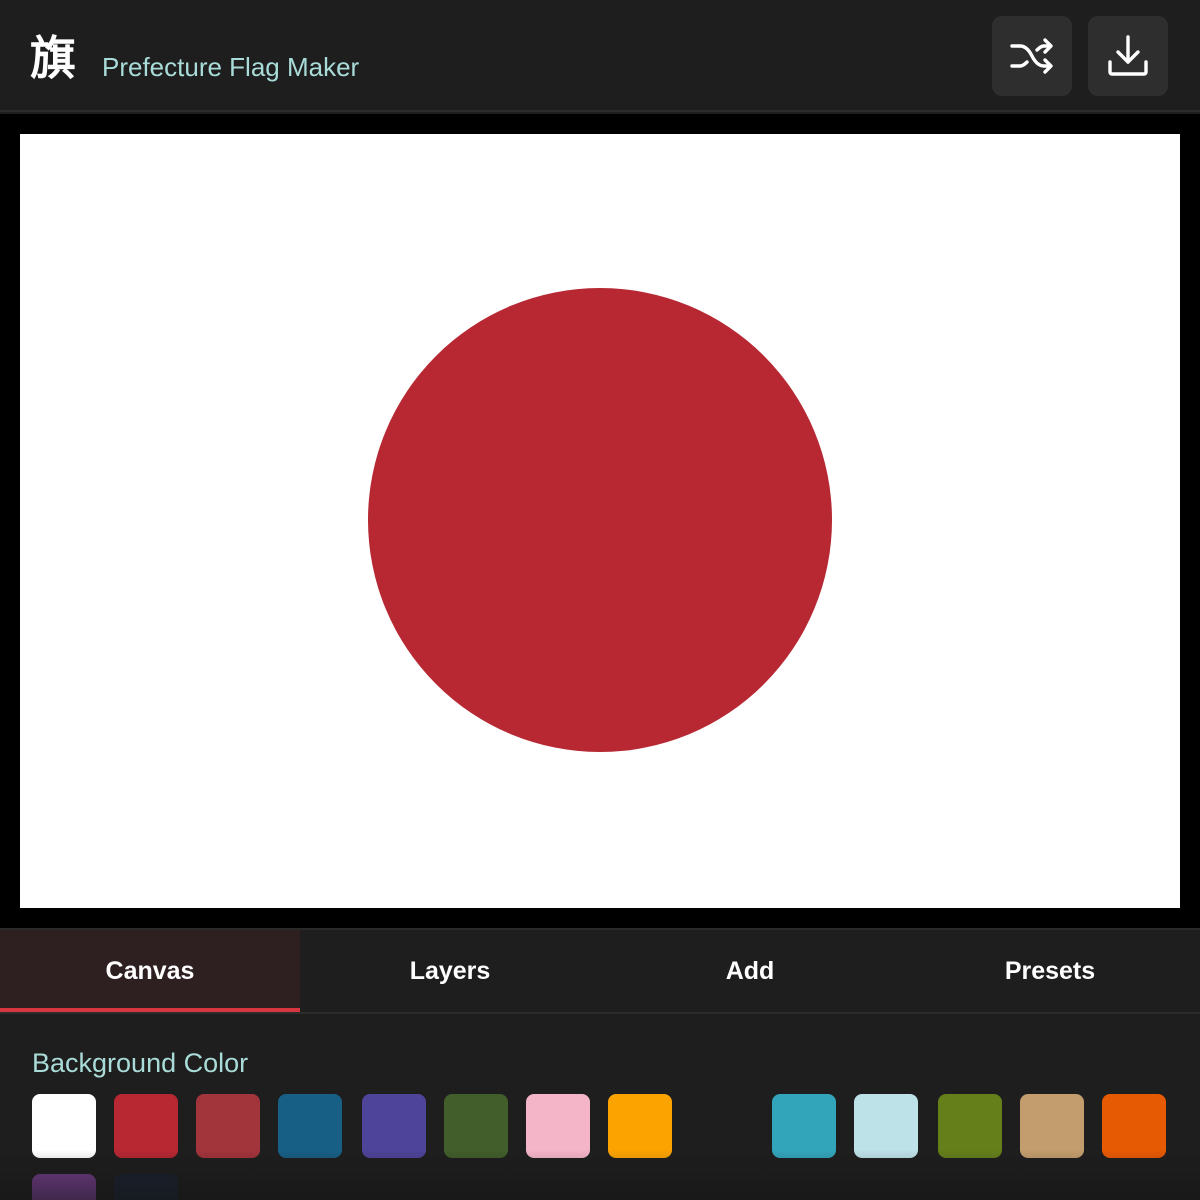  I want to click on flag-disc, so click(600, 520).